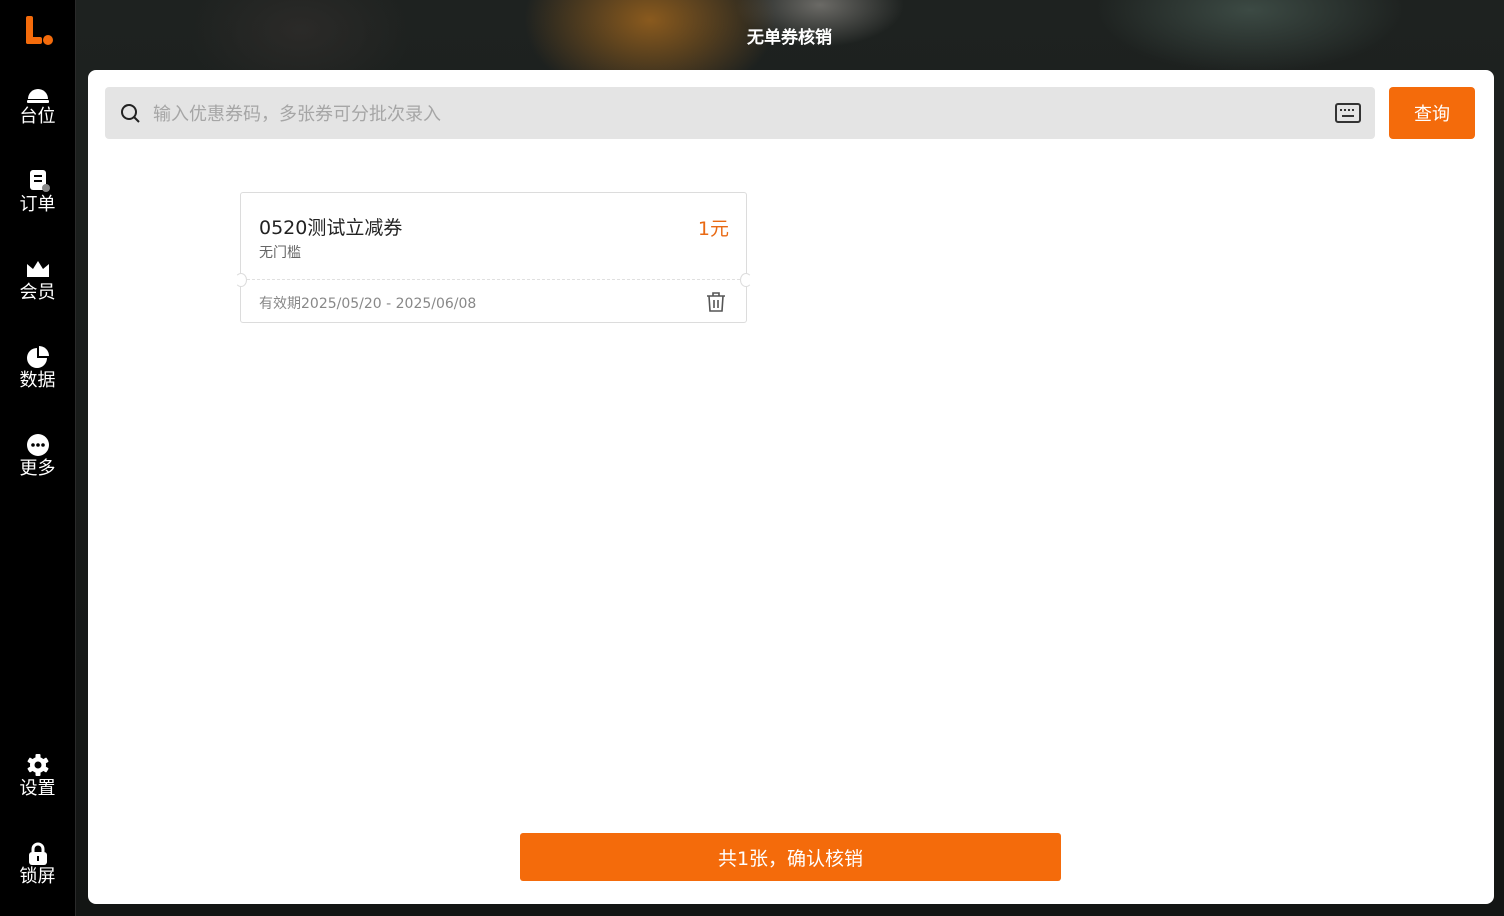  What do you see at coordinates (39, 30) in the screenshot?
I see `app-logo` at bounding box center [39, 30].